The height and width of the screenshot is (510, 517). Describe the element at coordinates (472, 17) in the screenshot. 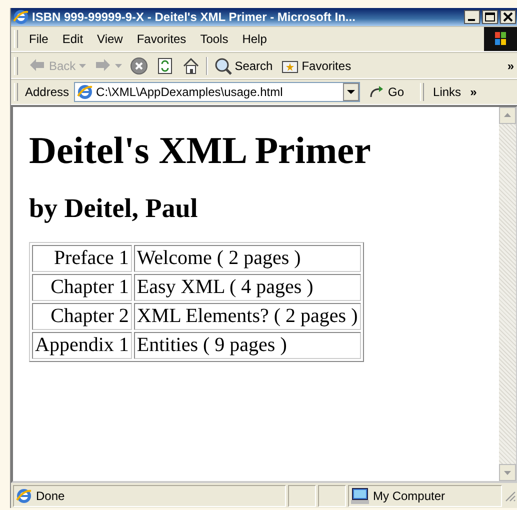

I see `minimize-icon` at that location.